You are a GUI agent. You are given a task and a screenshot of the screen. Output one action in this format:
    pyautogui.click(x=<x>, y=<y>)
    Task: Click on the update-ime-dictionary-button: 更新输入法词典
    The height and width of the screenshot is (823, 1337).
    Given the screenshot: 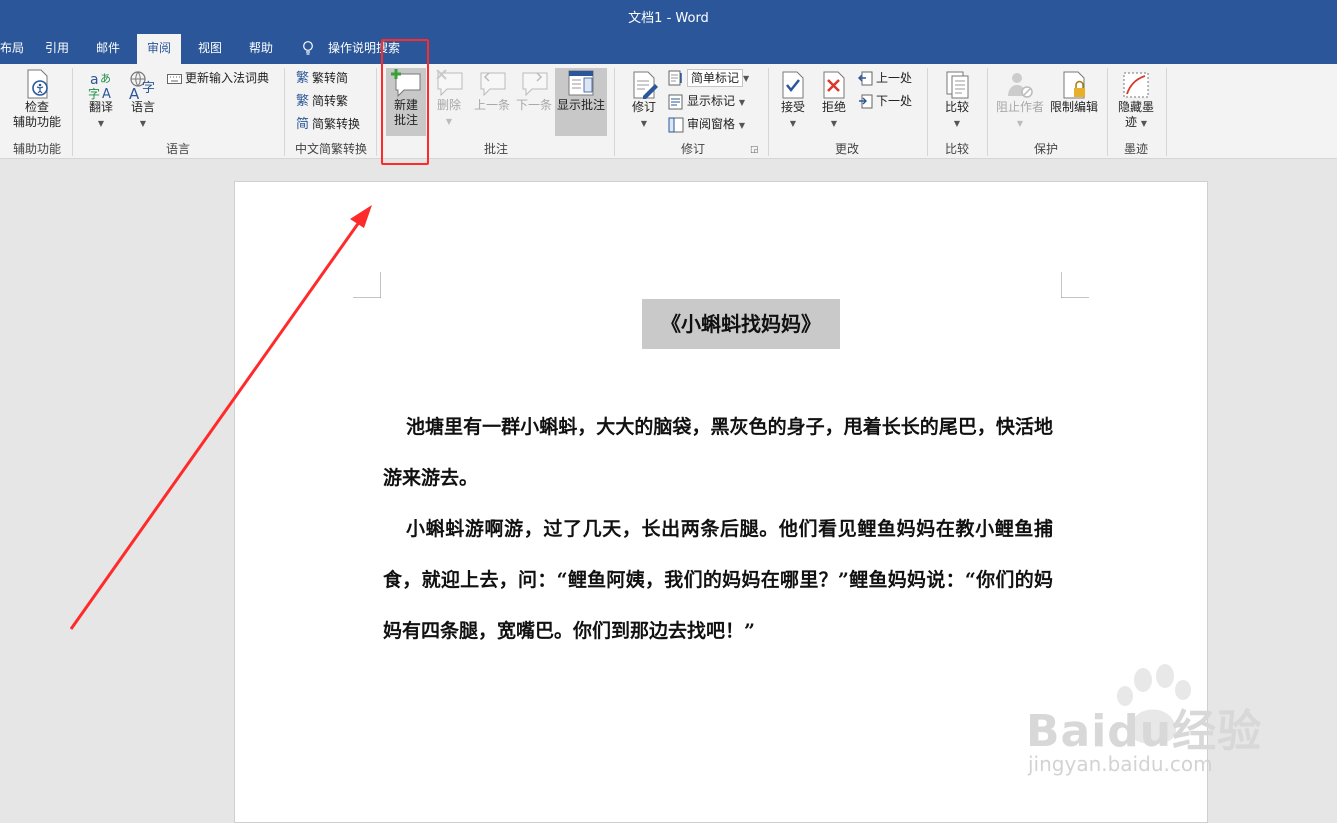 What is the action you would take?
    pyautogui.click(x=218, y=78)
    